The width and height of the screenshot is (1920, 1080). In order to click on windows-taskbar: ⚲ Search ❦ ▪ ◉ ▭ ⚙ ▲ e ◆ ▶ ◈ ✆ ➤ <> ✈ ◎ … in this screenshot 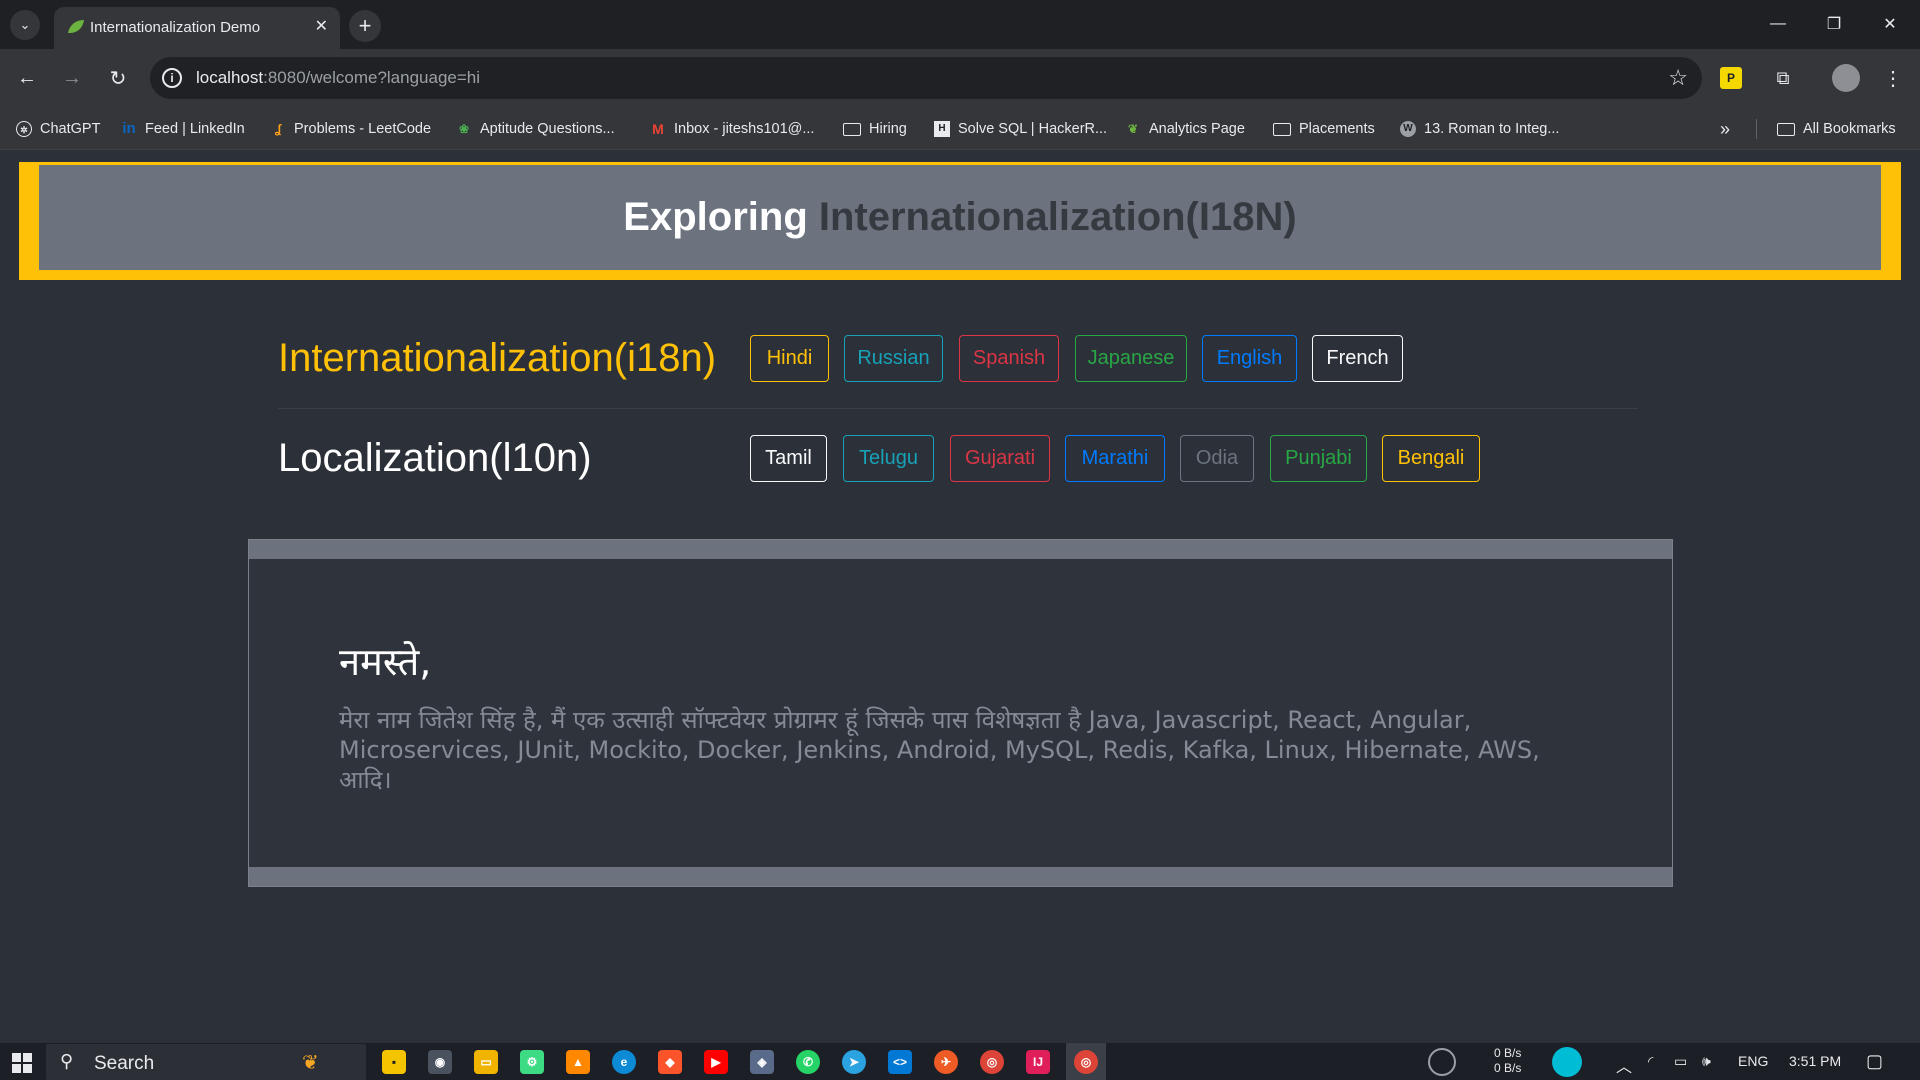, I will do `click(960, 1061)`.